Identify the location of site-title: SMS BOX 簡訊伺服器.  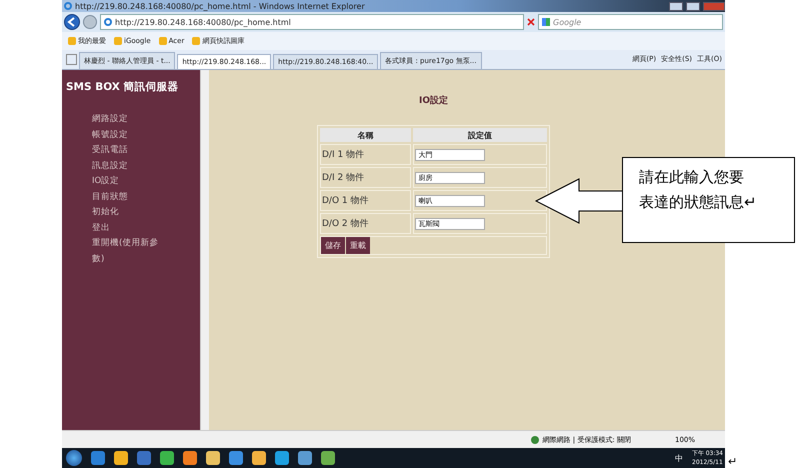
(123, 87).